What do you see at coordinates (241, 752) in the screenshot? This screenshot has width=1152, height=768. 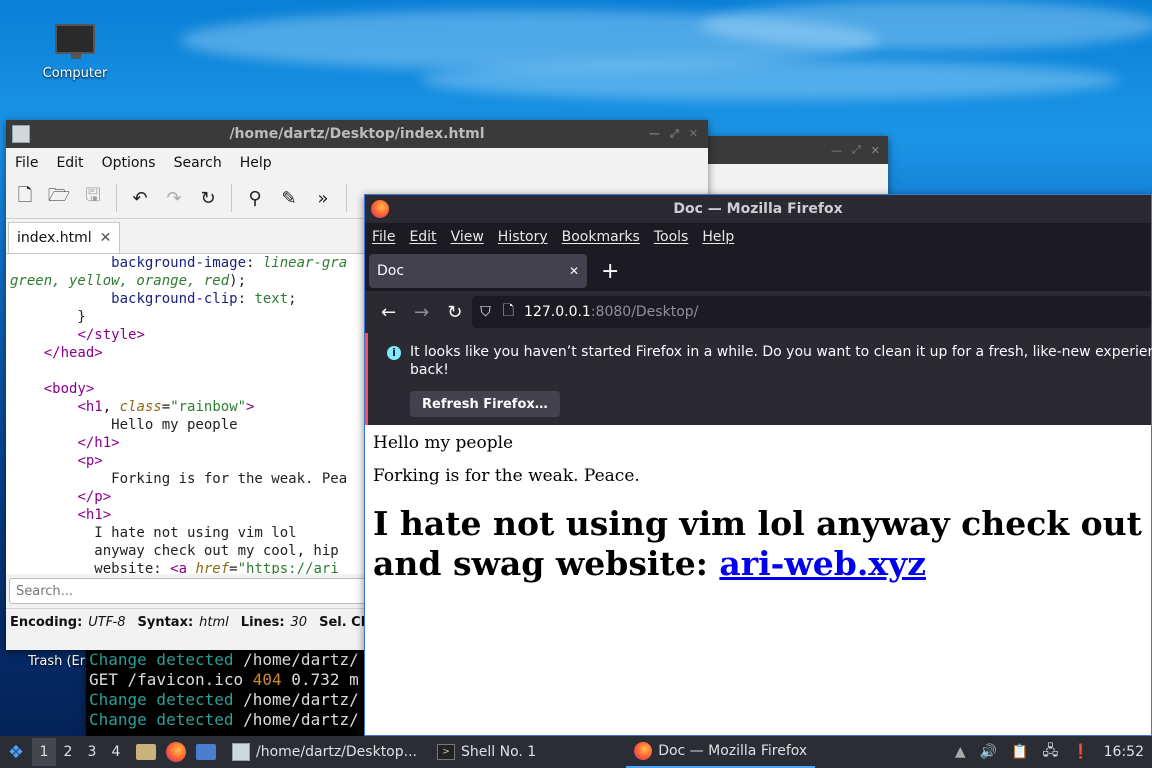 I see `editor-app-icon` at bounding box center [241, 752].